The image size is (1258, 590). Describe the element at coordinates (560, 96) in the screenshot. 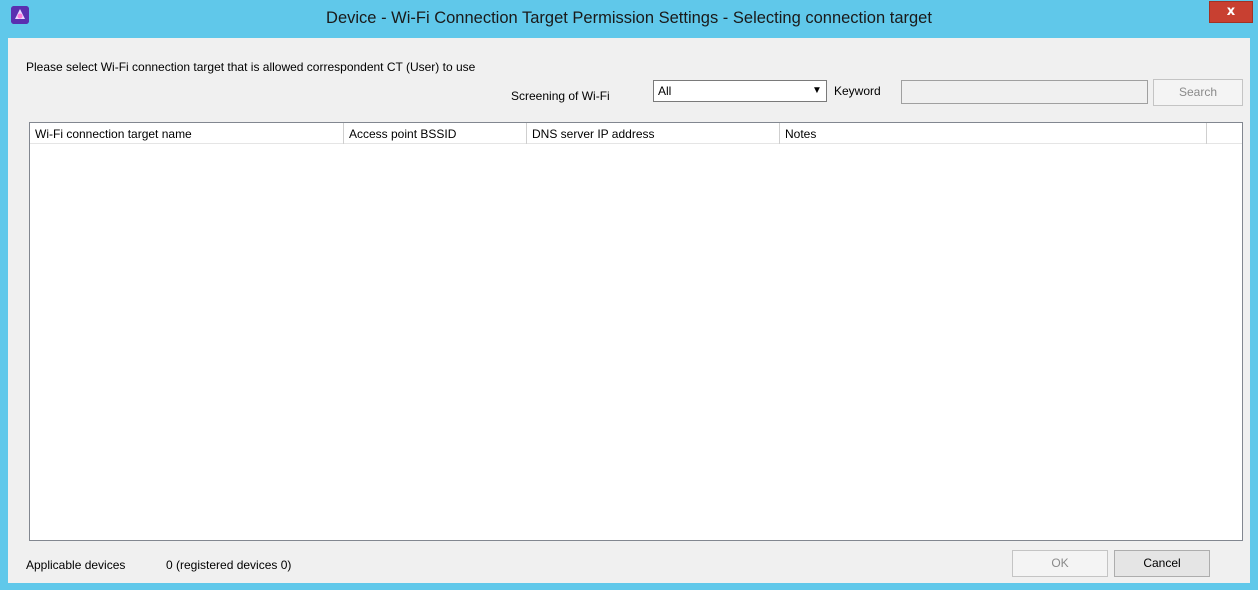

I see `screening-label: Screening of Wi-Fi` at that location.